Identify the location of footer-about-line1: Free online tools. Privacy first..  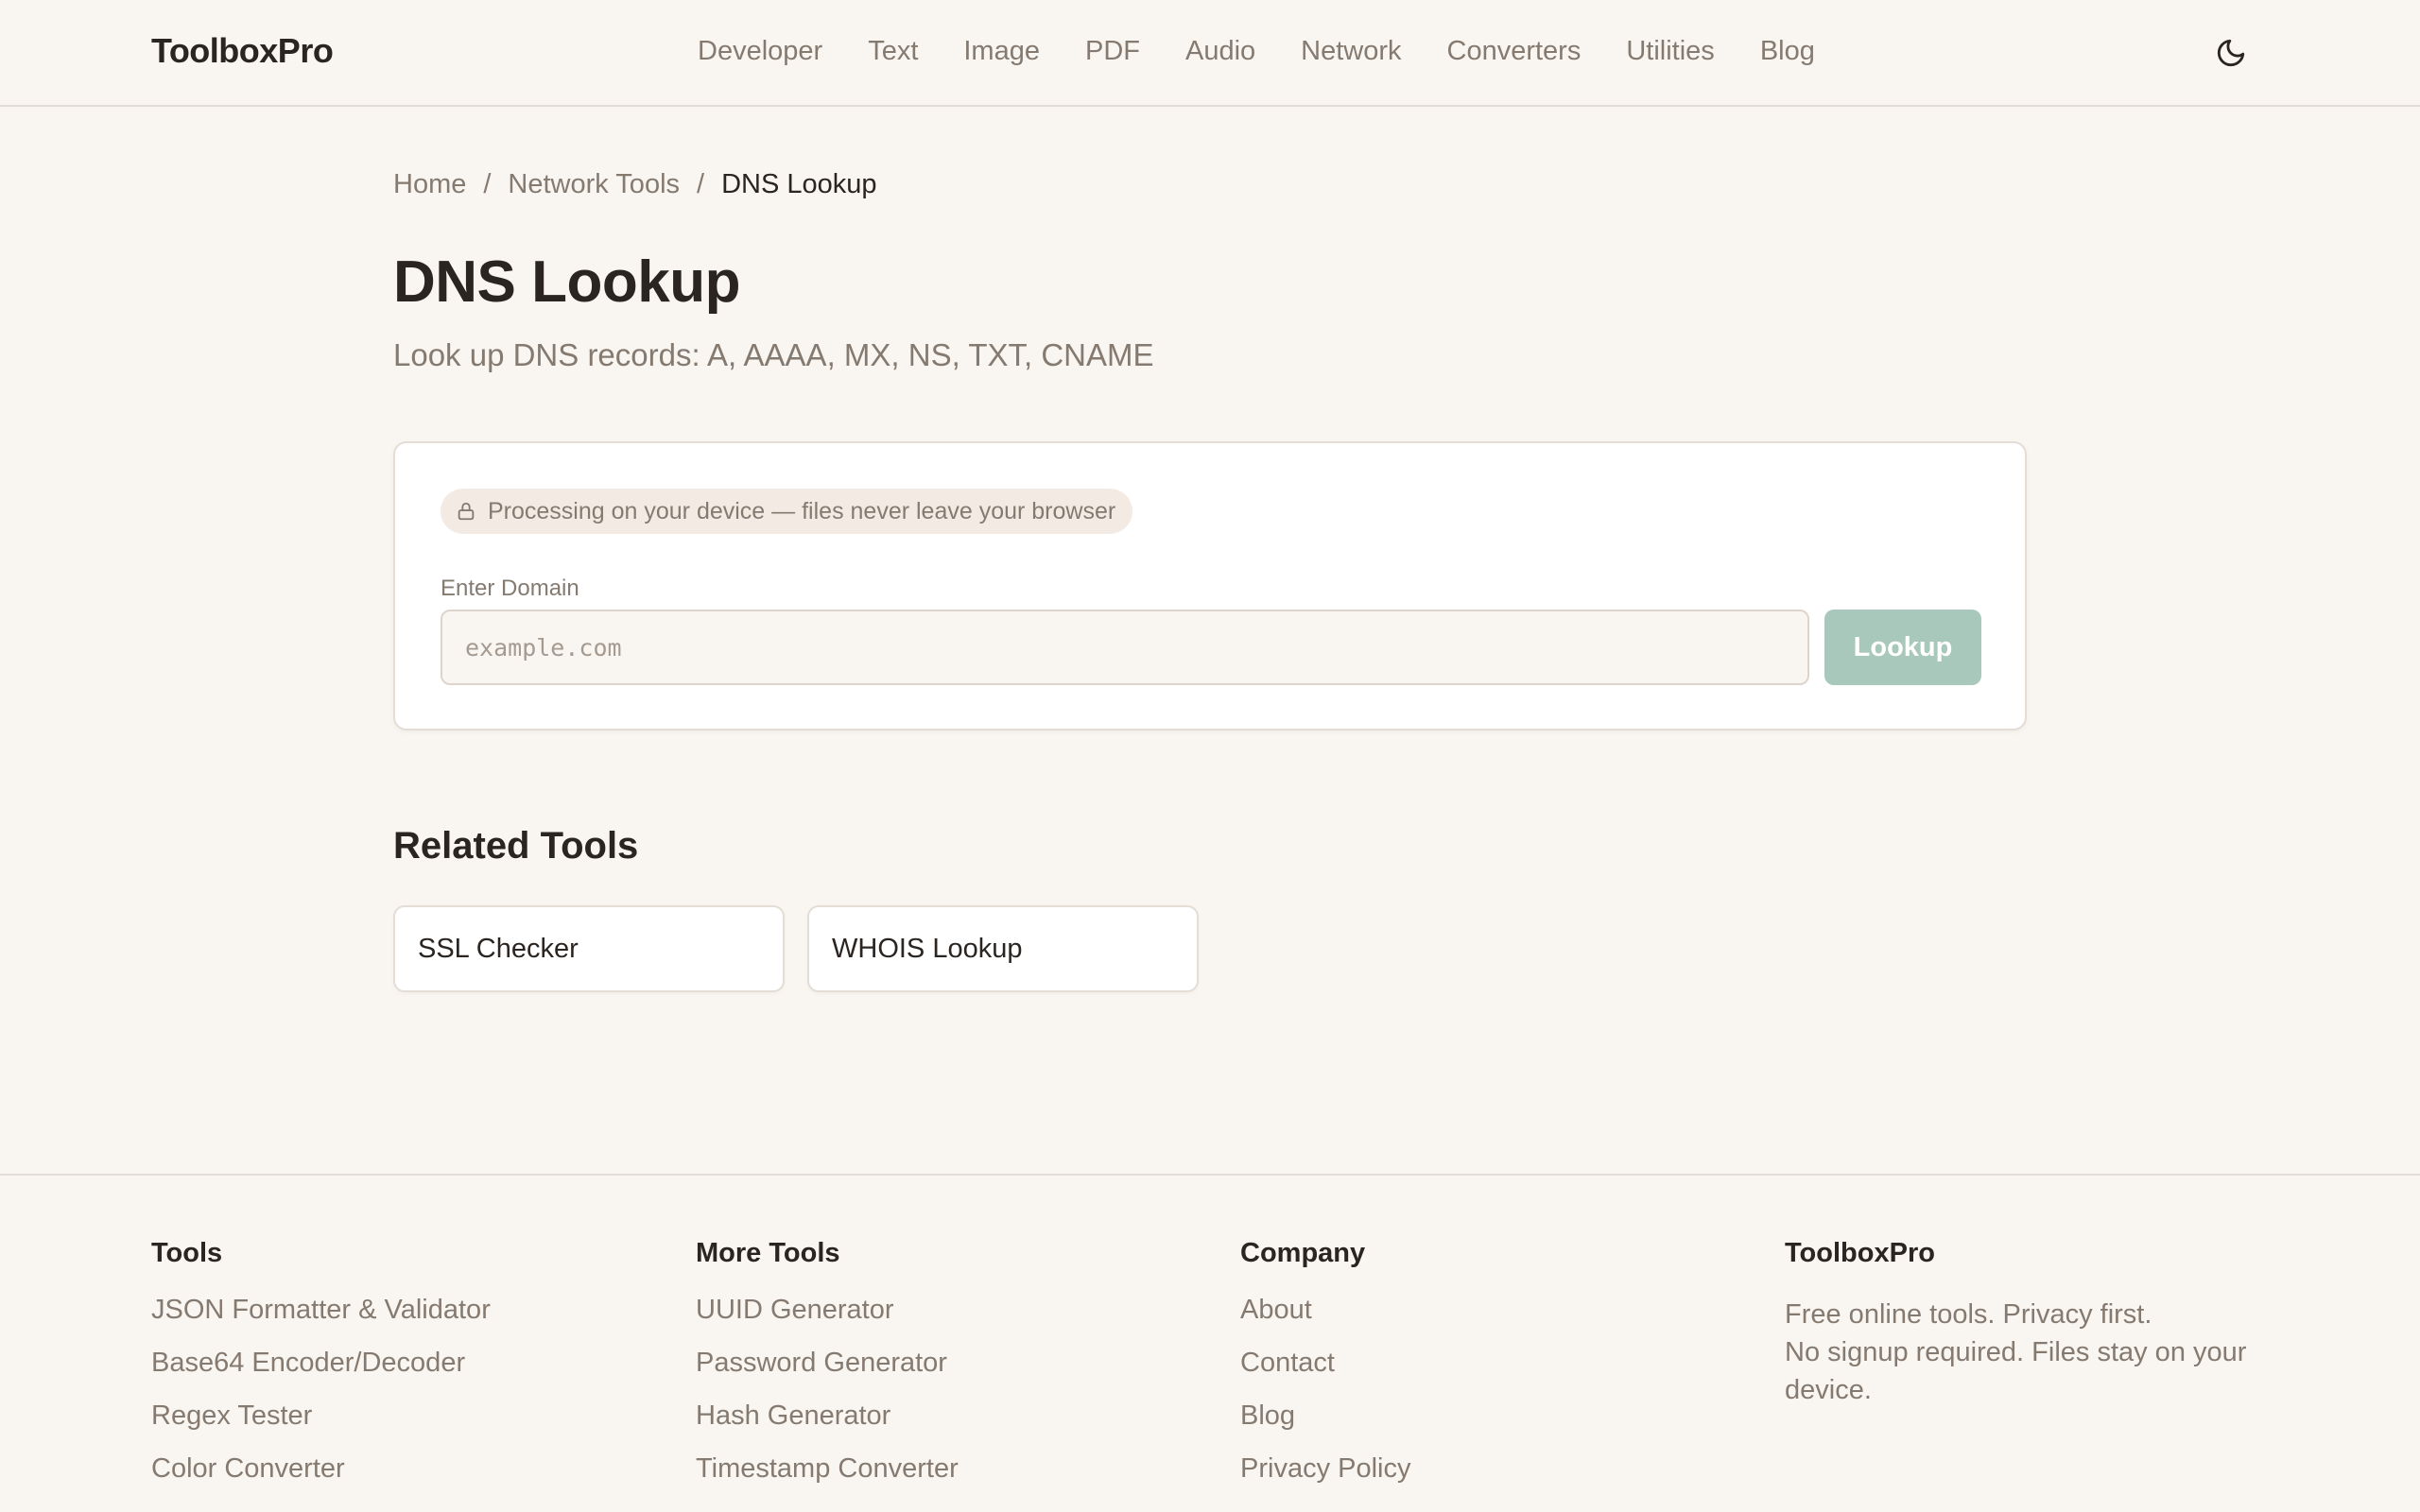
(1968, 1314).